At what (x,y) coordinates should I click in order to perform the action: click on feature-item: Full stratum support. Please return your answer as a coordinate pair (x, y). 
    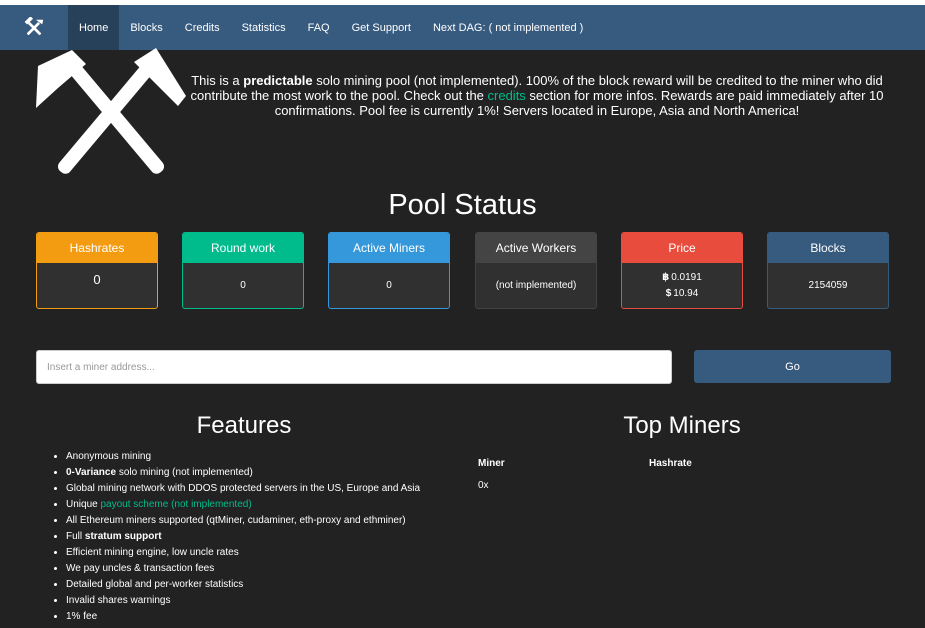
    Looking at the image, I should click on (243, 537).